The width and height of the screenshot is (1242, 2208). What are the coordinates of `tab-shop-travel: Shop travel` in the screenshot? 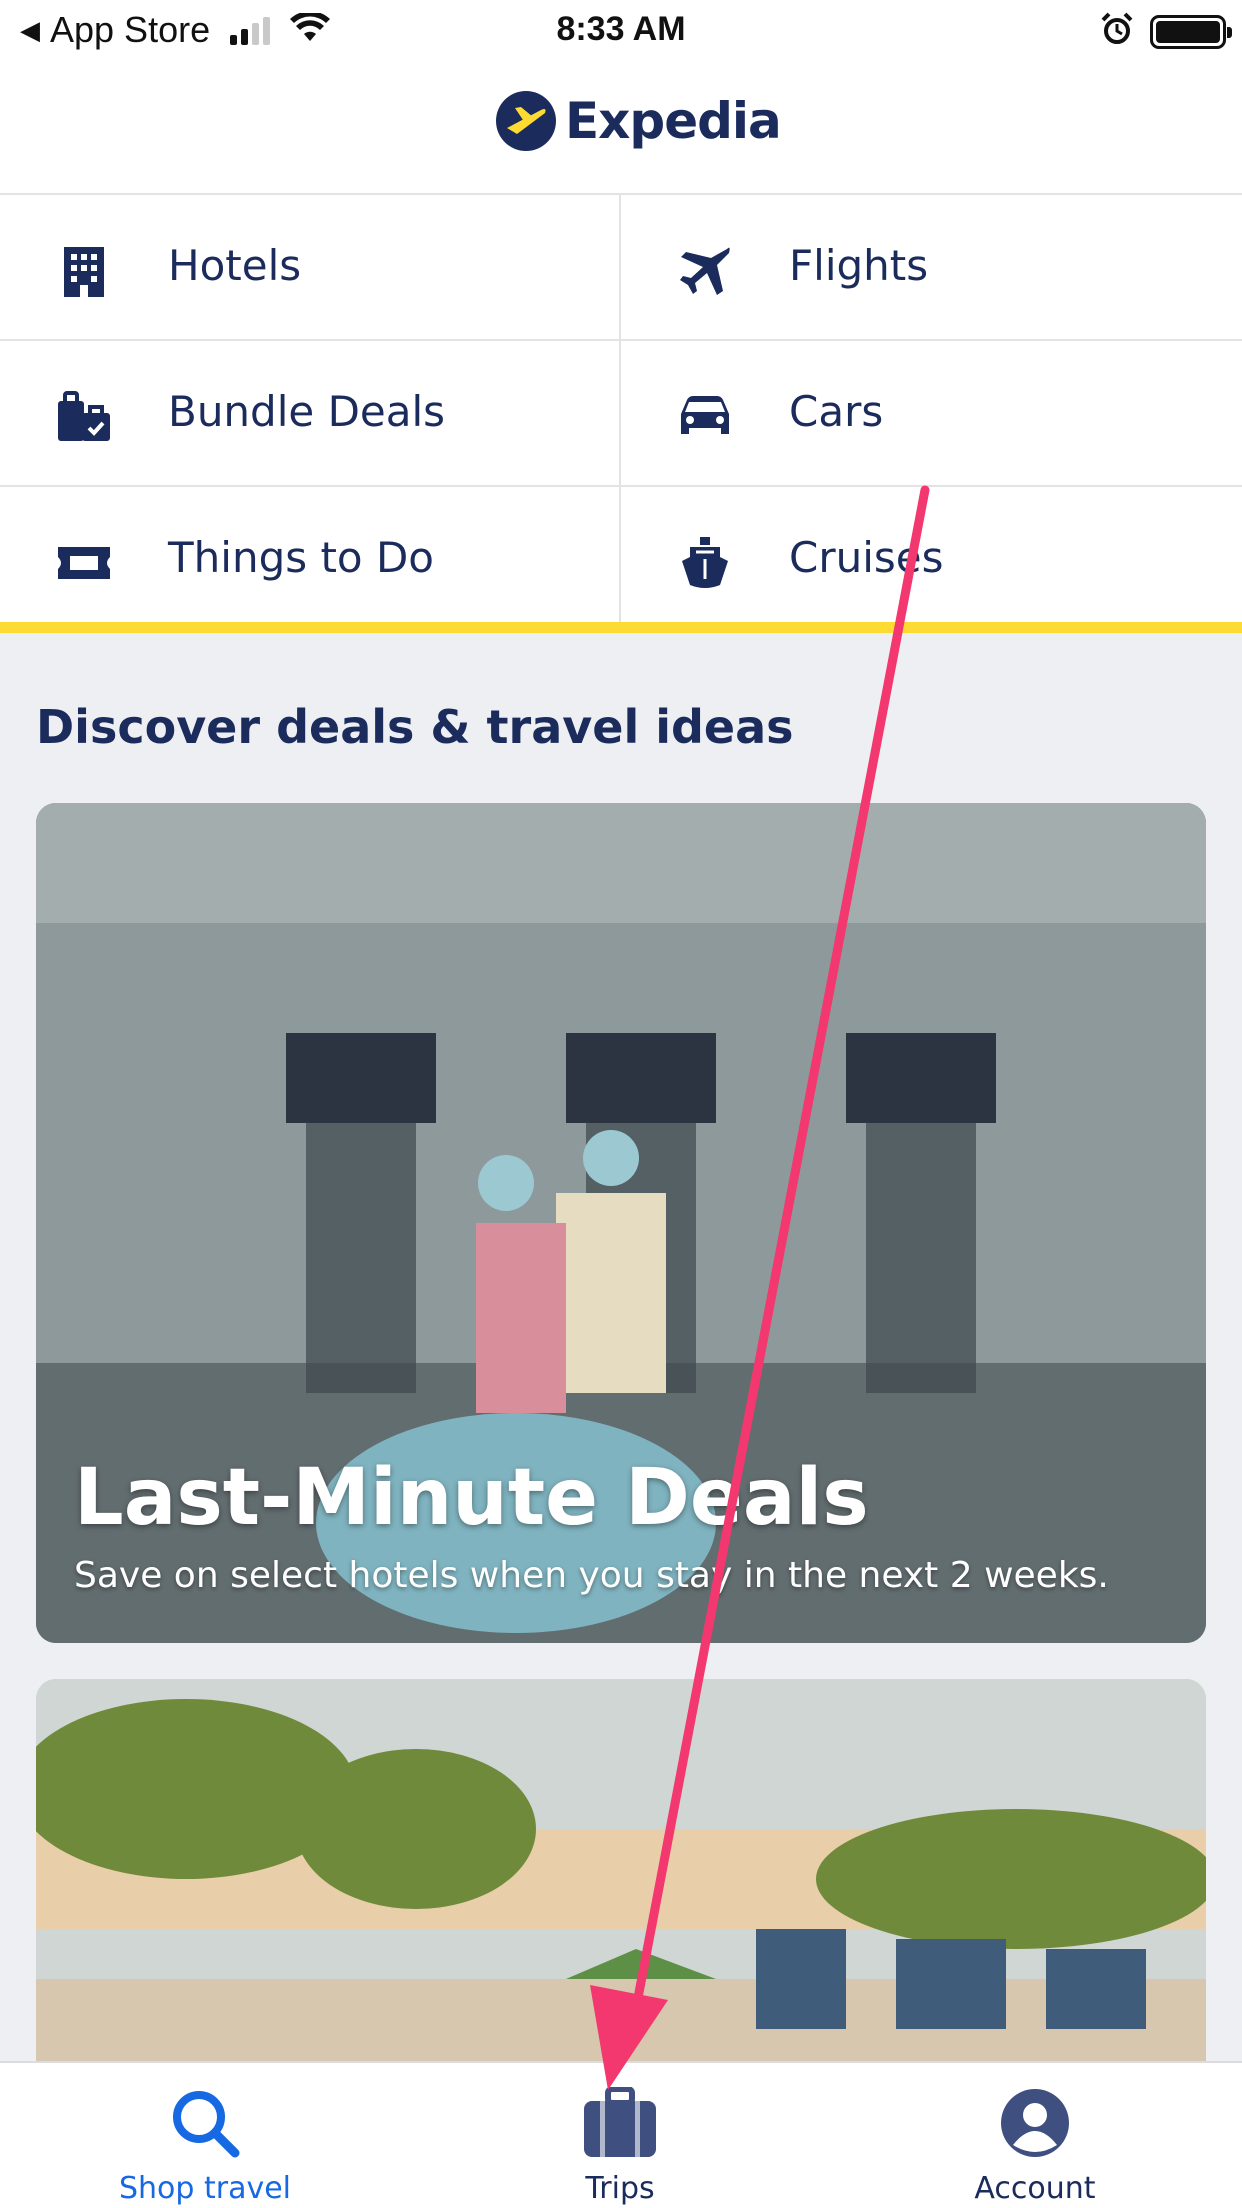 It's located at (205, 2135).